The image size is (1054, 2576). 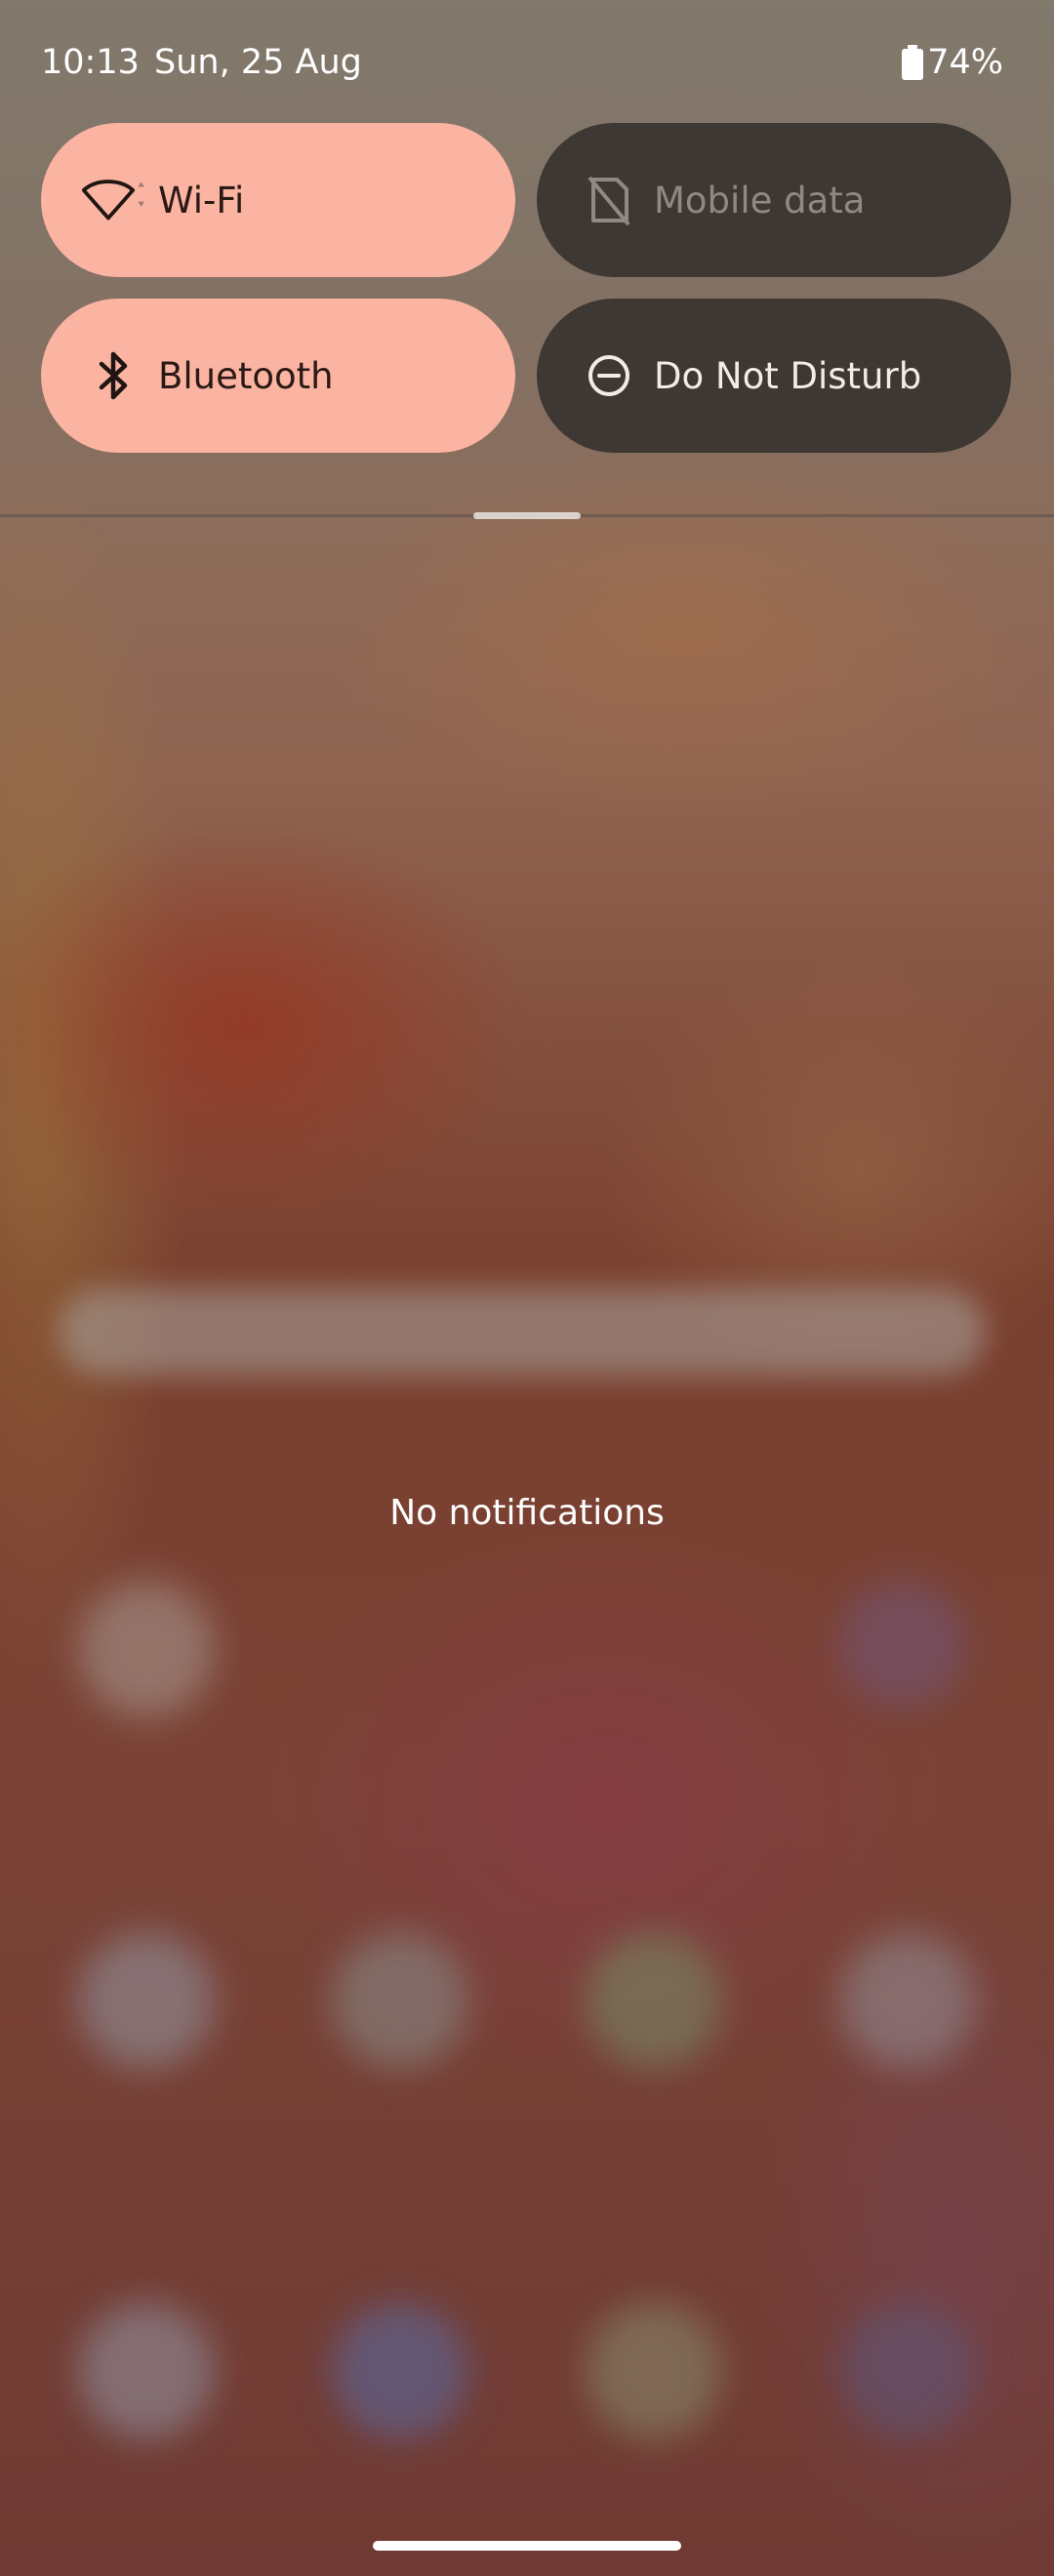 What do you see at coordinates (609, 200) in the screenshot?
I see `sim-off-icon` at bounding box center [609, 200].